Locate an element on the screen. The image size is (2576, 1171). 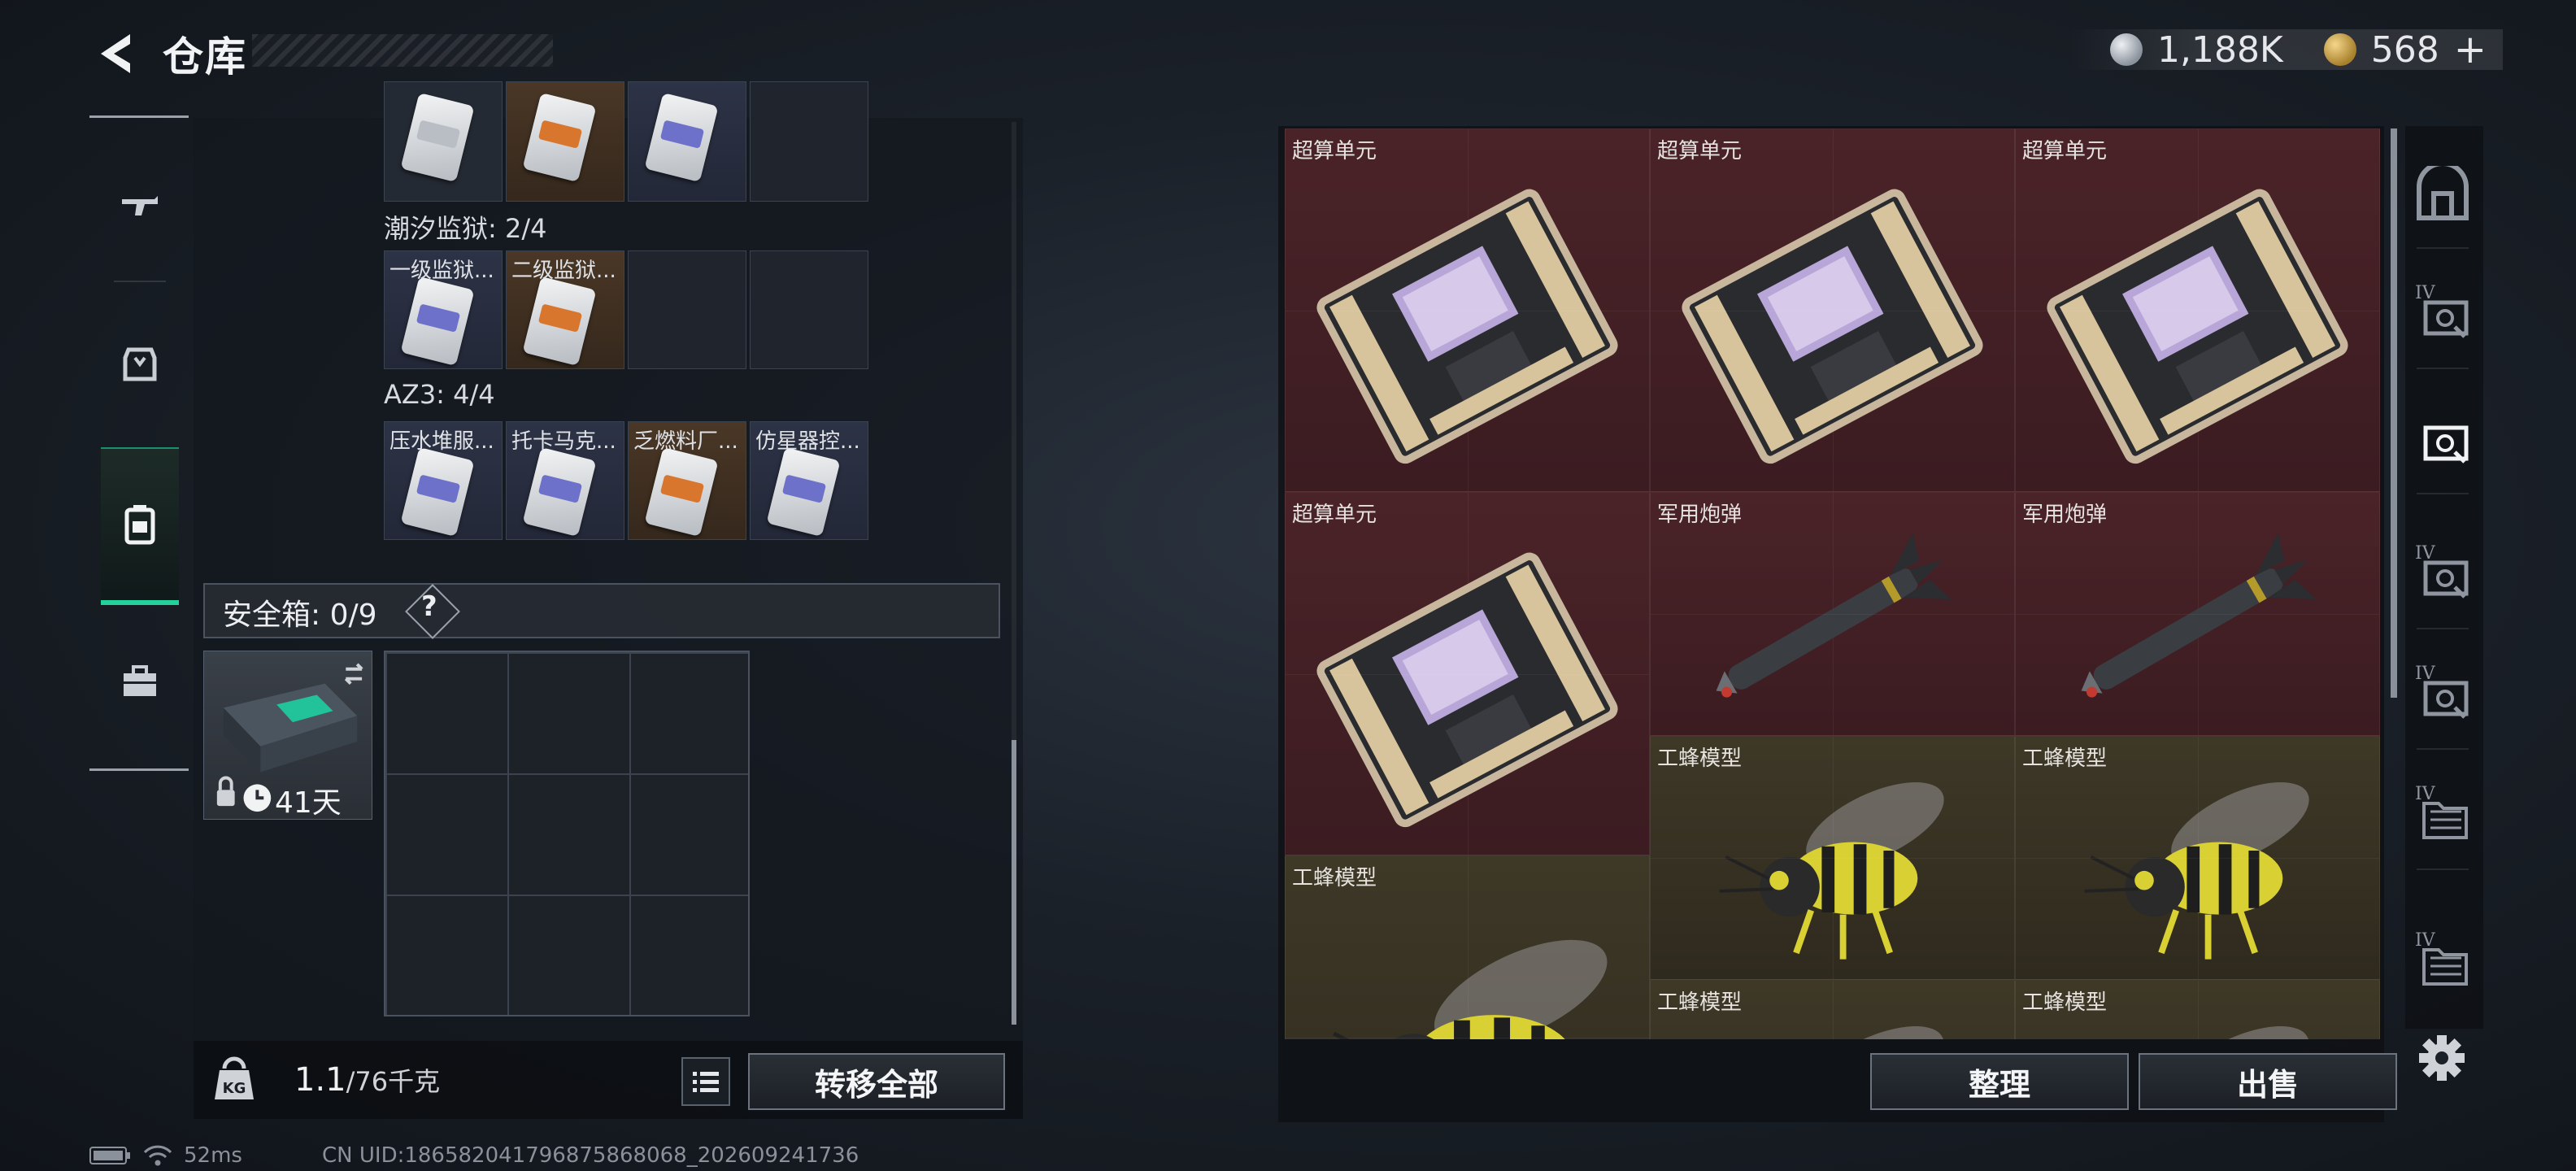
safe-box-grid is located at coordinates (567, 833).